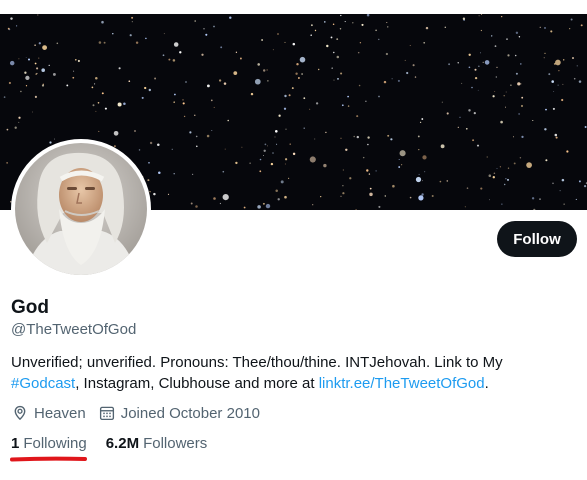 The height and width of the screenshot is (480, 587). What do you see at coordinates (55, 443) in the screenshot?
I see `following-label: Following` at bounding box center [55, 443].